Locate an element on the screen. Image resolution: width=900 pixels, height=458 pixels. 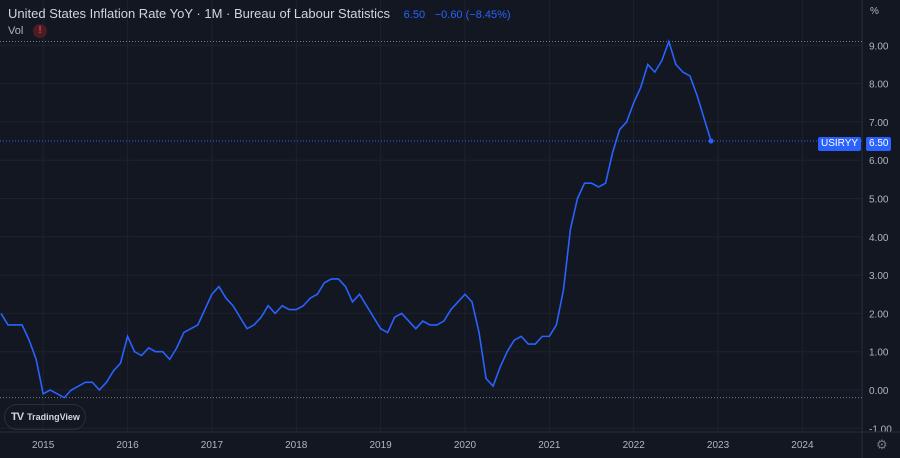
x-tick-label: 2019 is located at coordinates (380, 445).